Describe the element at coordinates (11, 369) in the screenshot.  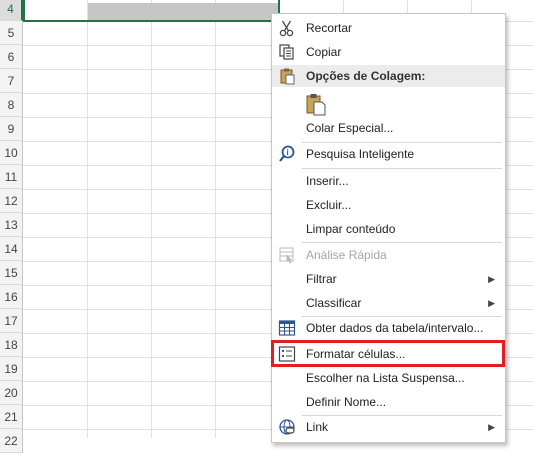
I see `row-header: 19` at that location.